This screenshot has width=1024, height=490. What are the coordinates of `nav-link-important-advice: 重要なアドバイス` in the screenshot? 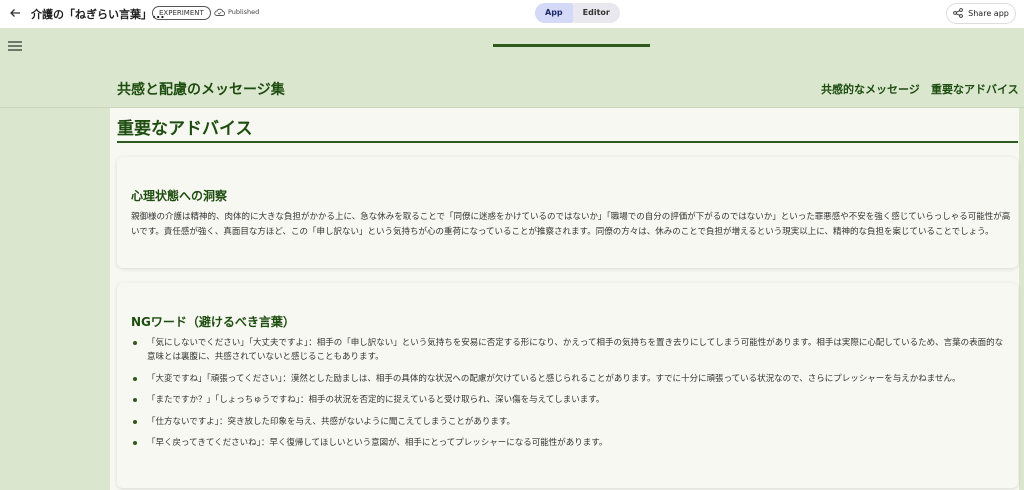 It's located at (975, 89).